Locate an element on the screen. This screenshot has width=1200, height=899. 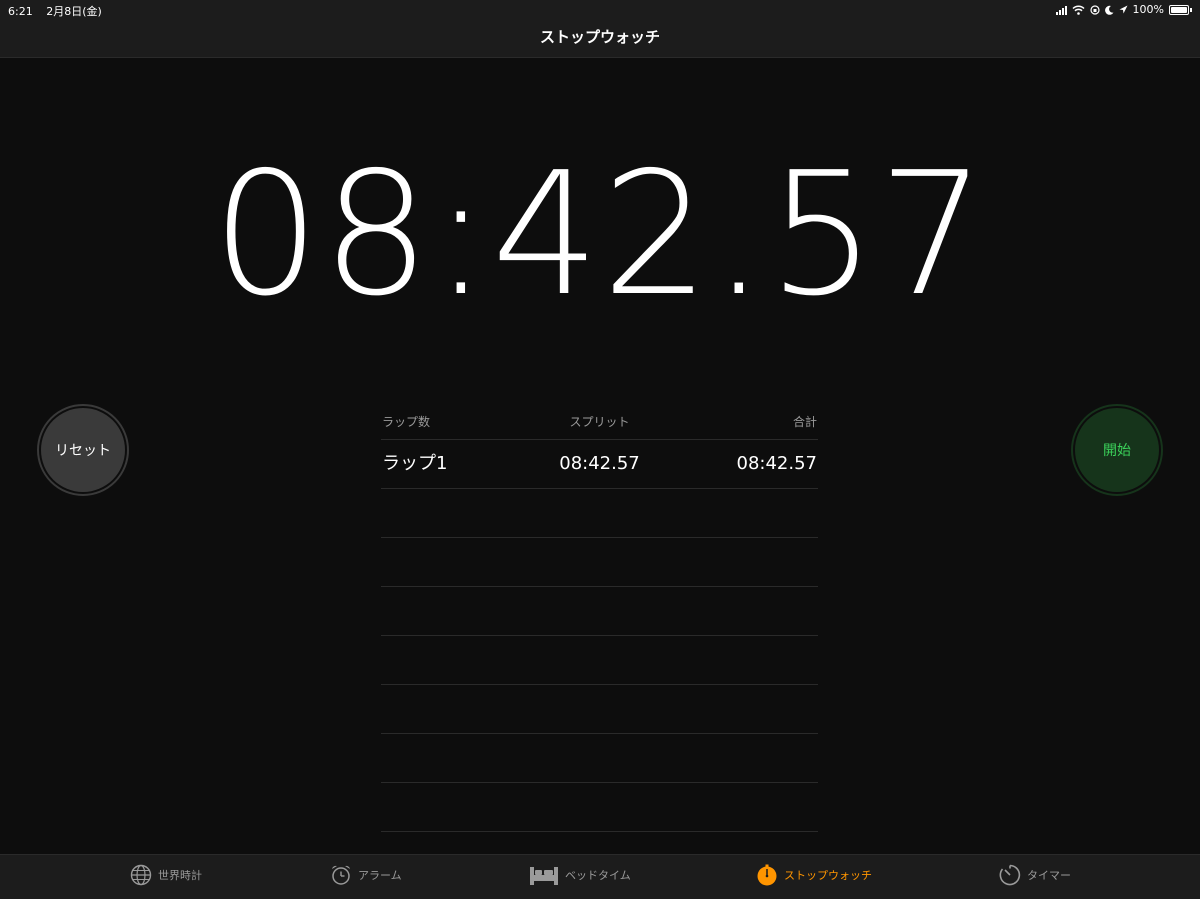
lap-split: 08:42.57 is located at coordinates (599, 463).